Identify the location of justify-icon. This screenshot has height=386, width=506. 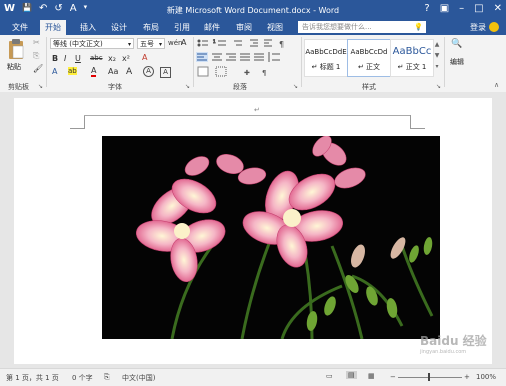
(245, 57).